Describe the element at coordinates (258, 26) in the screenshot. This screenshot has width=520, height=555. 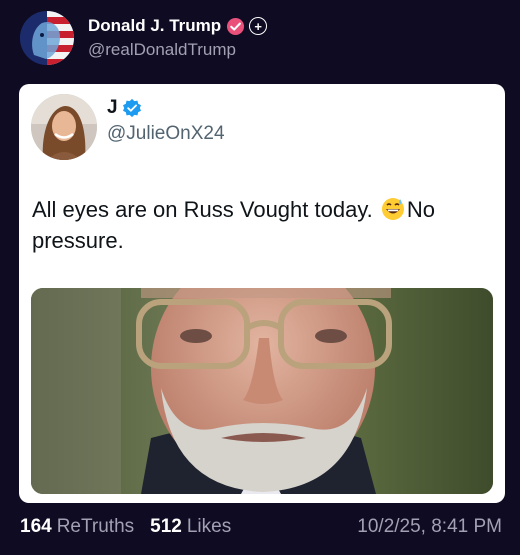
I see `plus-icon: +` at that location.